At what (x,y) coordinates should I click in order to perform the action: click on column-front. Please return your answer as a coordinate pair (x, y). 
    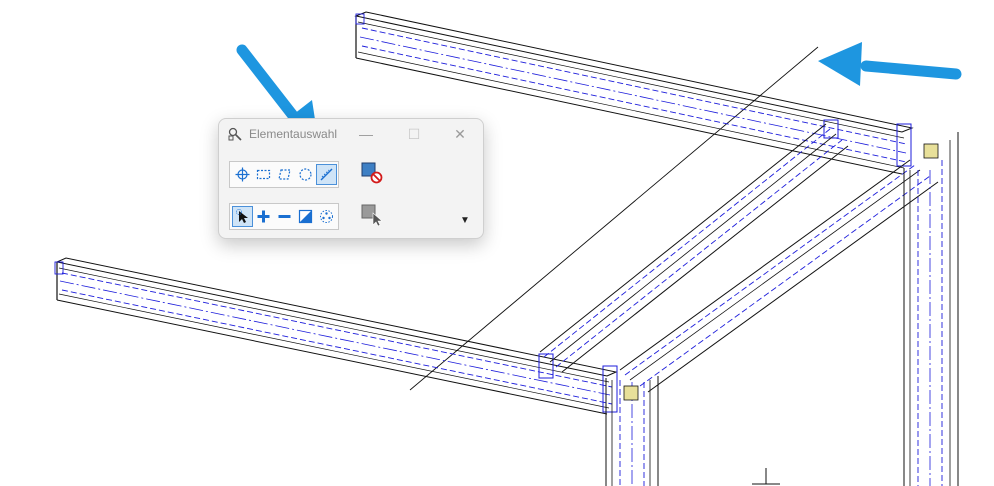
    Looking at the image, I should click on (632, 431).